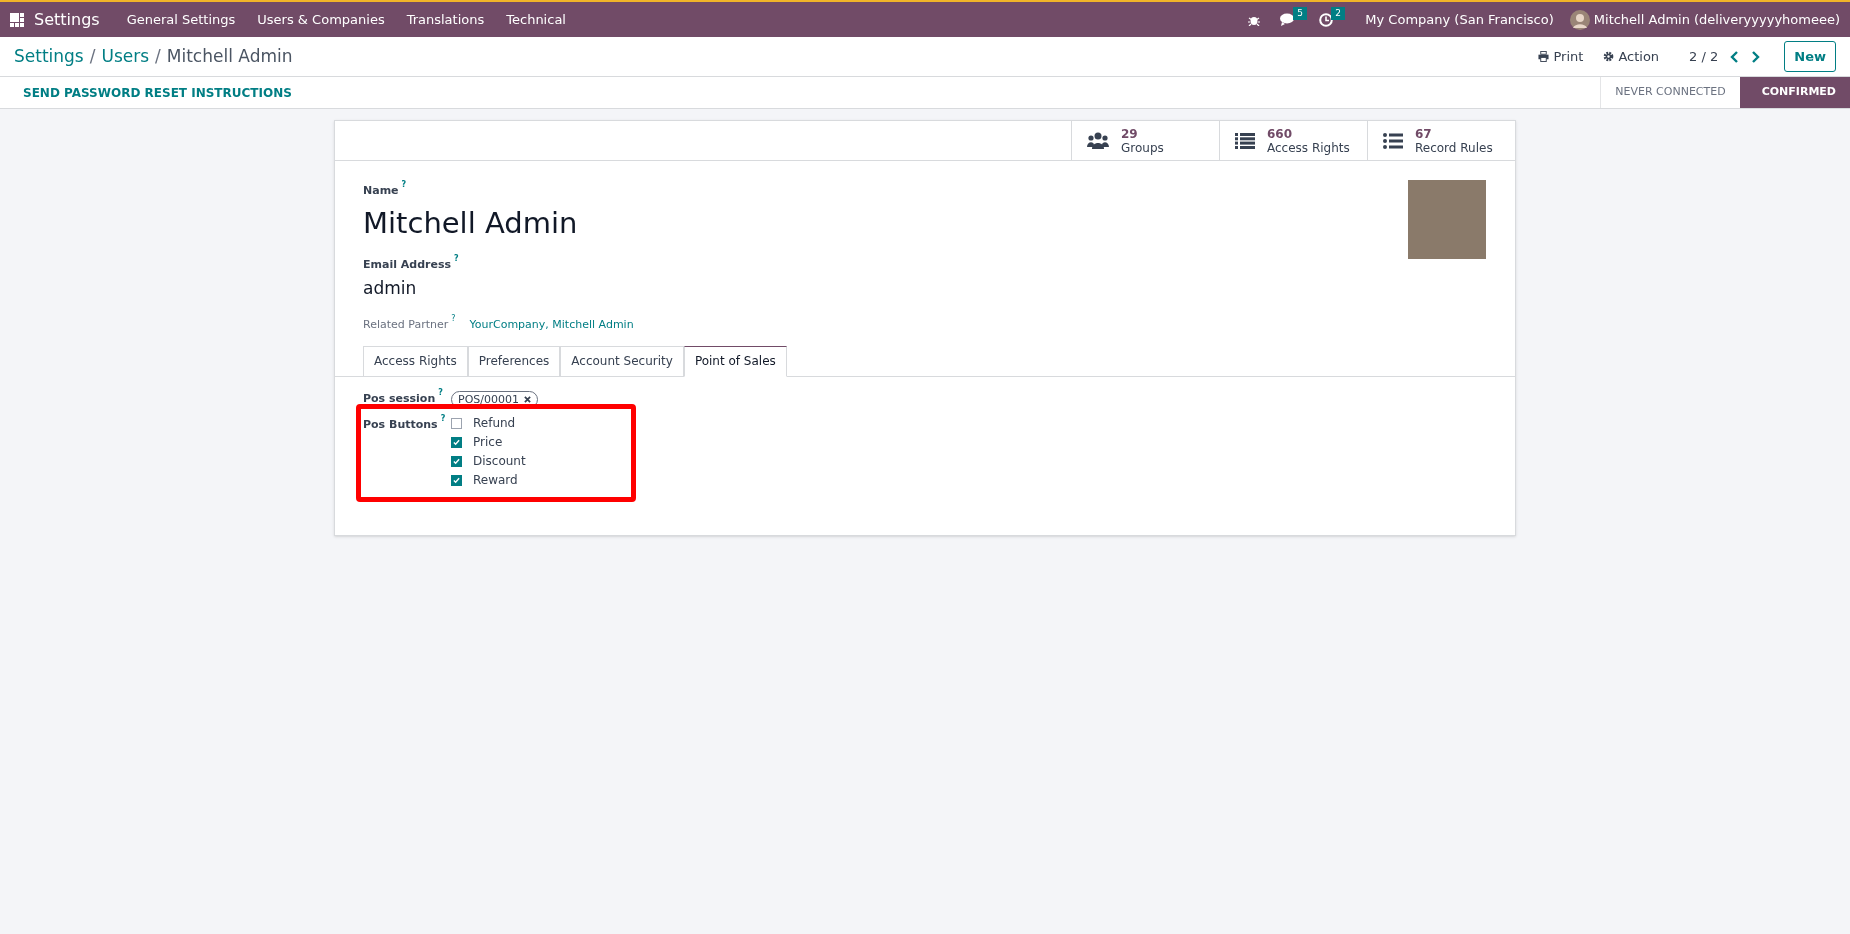 The height and width of the screenshot is (934, 1850). I want to click on pager-value: 2 / 2, so click(1704, 56).